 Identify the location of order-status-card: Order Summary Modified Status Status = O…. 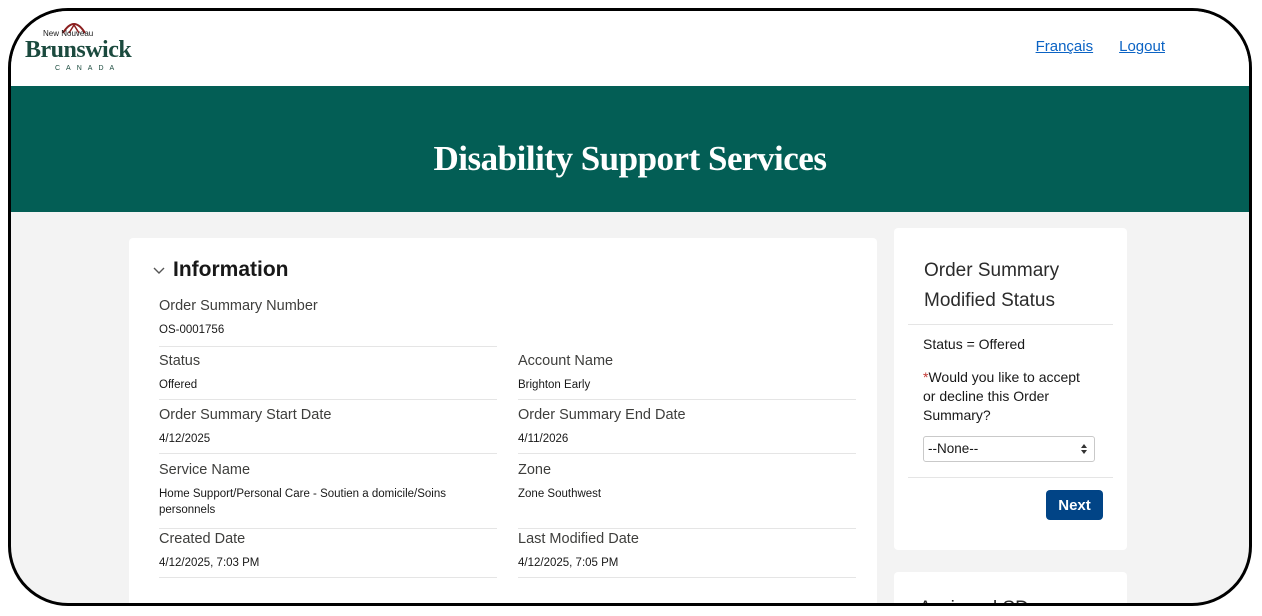
(1010, 389).